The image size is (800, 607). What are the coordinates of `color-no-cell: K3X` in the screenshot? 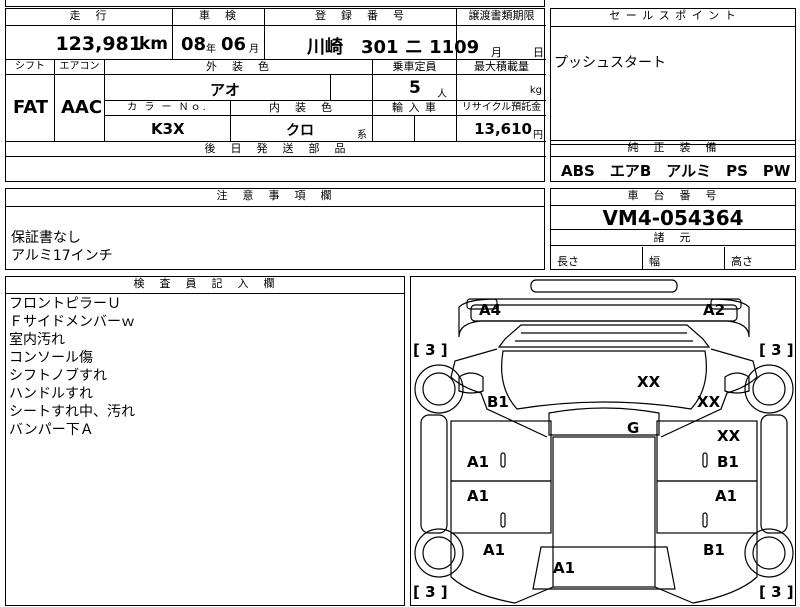 It's located at (168, 129).